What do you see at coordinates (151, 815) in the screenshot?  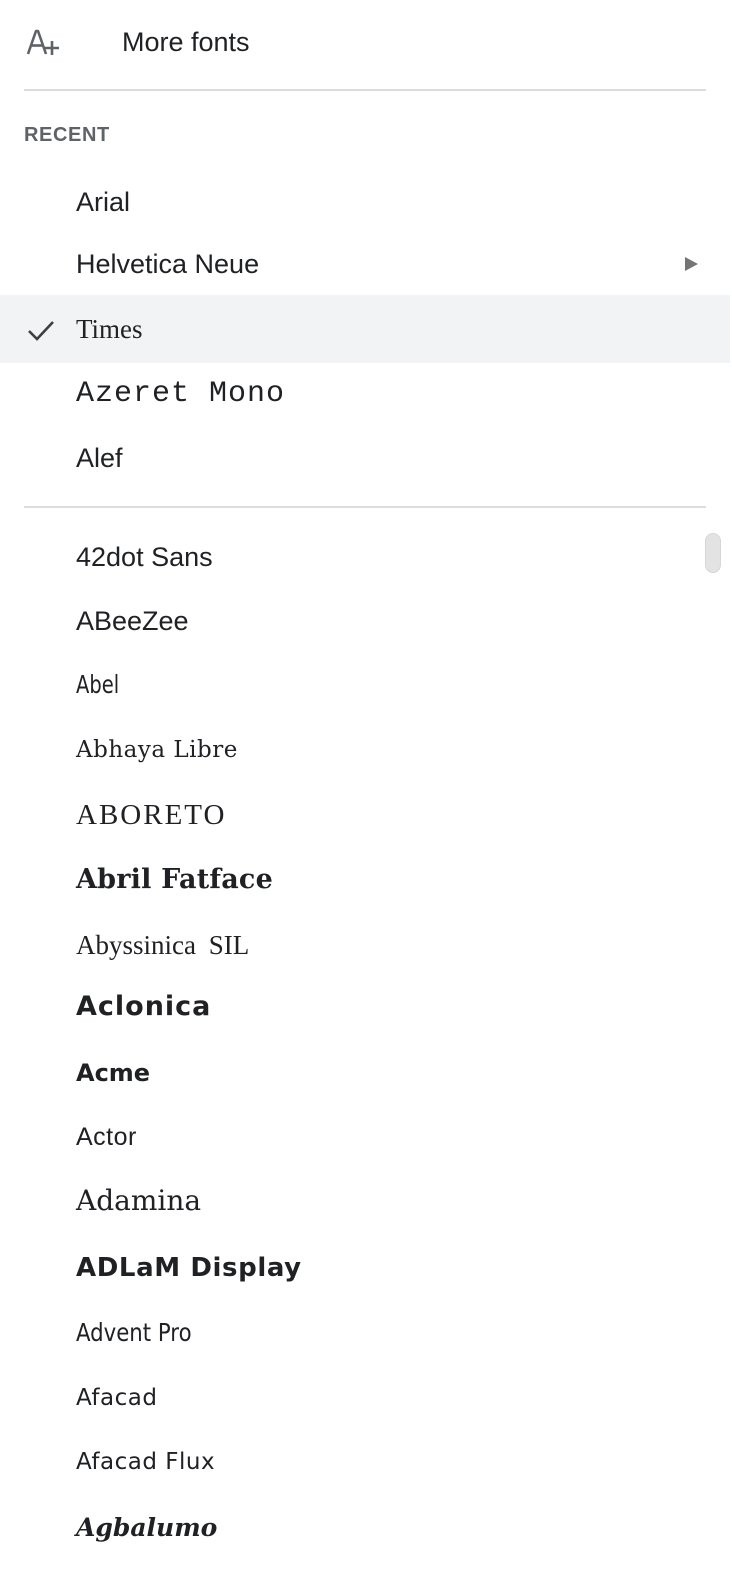 I see `font-item-label: ABORETO` at bounding box center [151, 815].